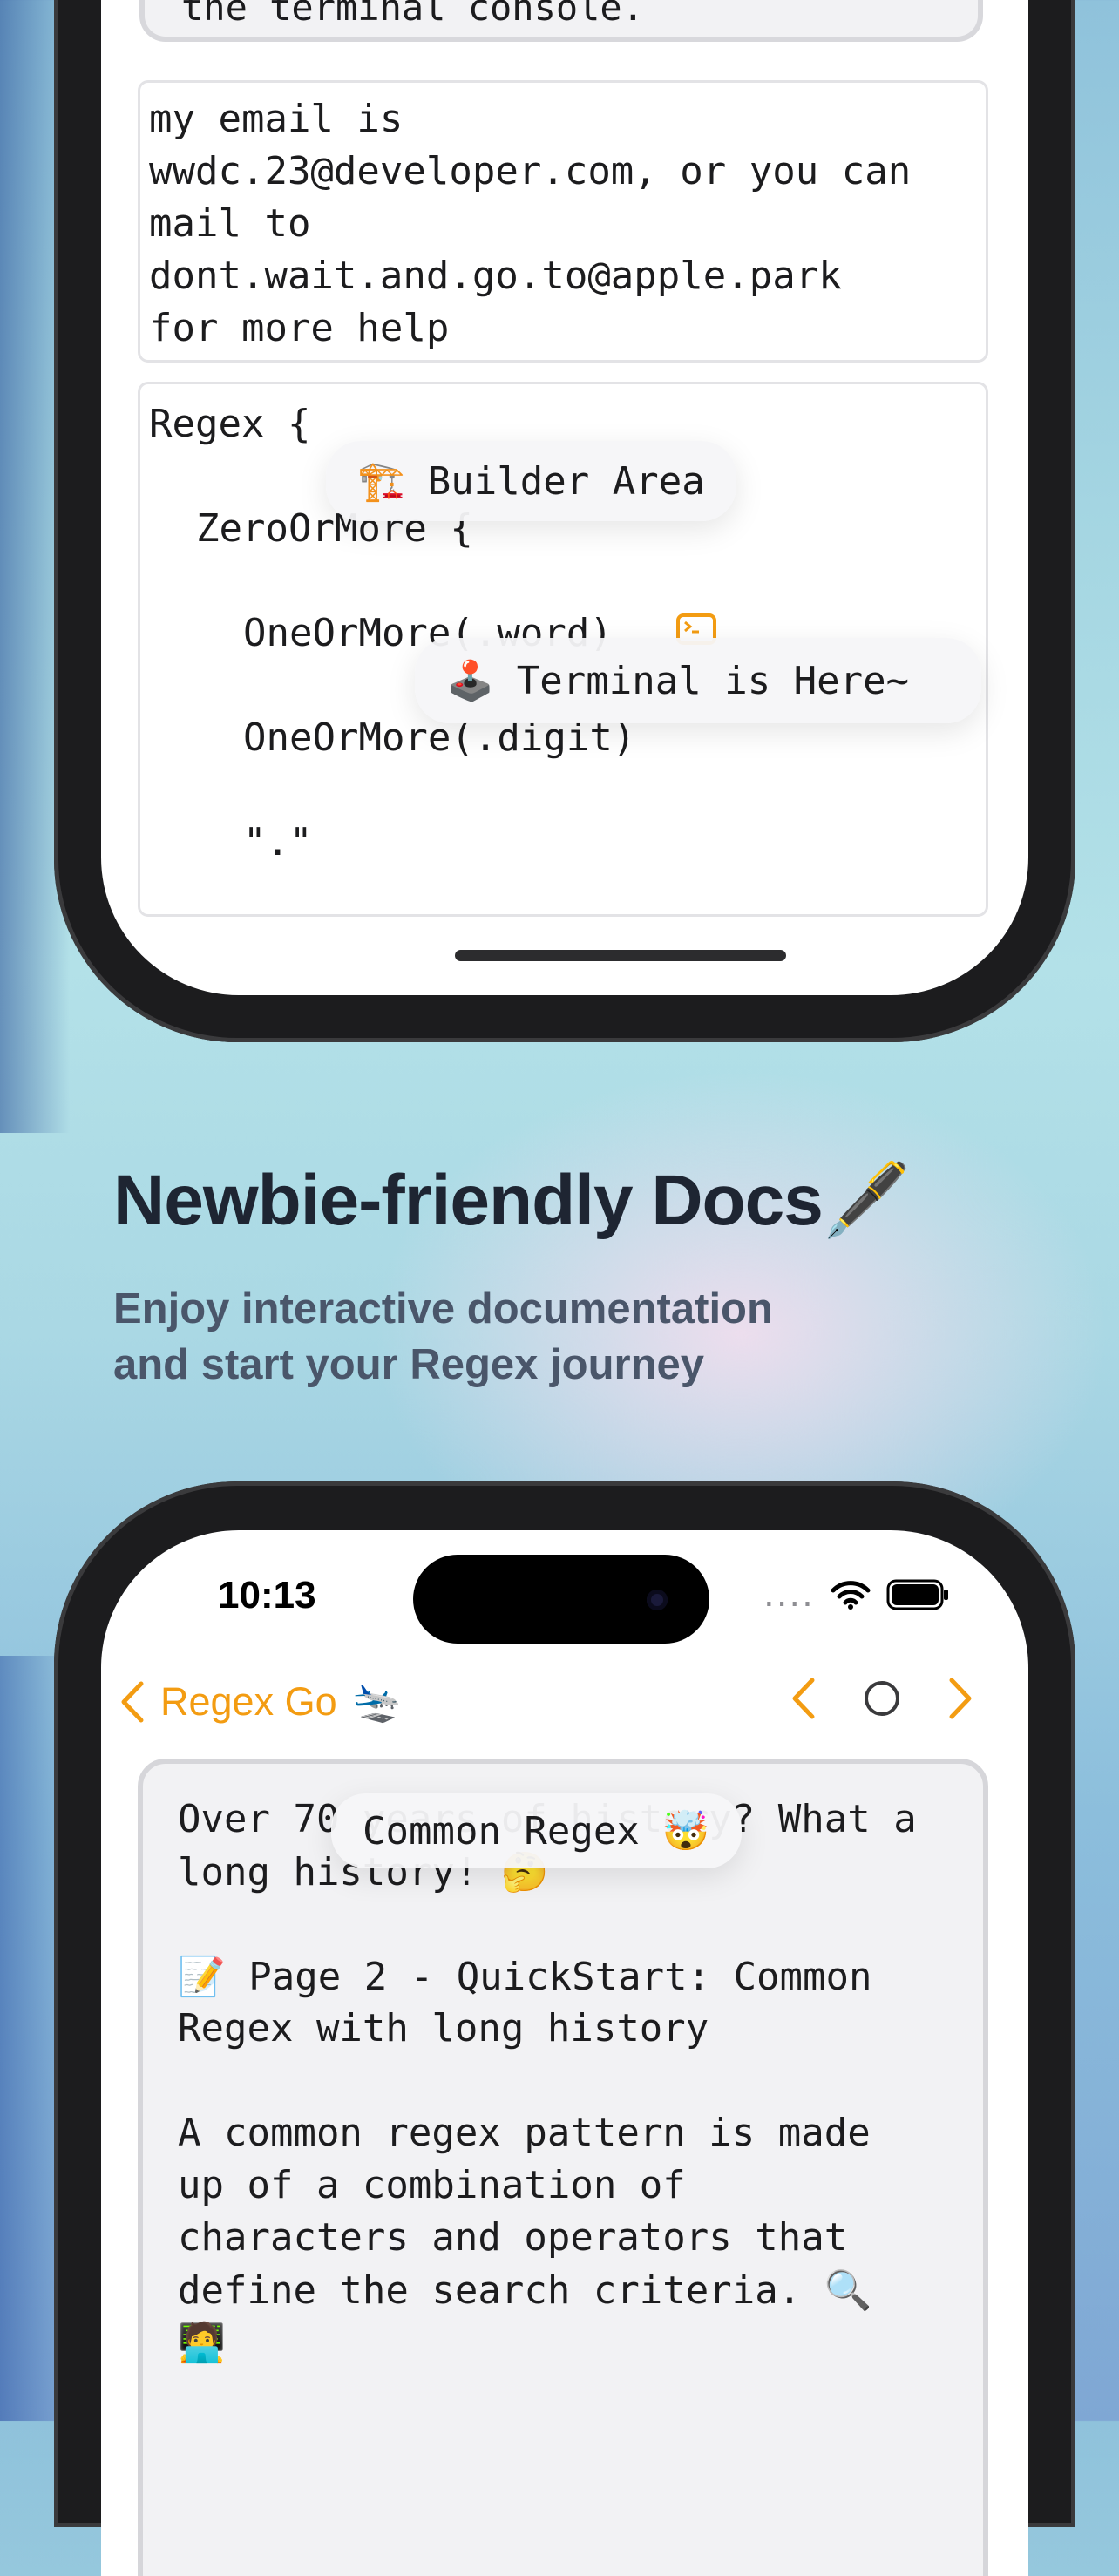 The width and height of the screenshot is (1119, 2576). What do you see at coordinates (561, 1600) in the screenshot?
I see `dynamic-island` at bounding box center [561, 1600].